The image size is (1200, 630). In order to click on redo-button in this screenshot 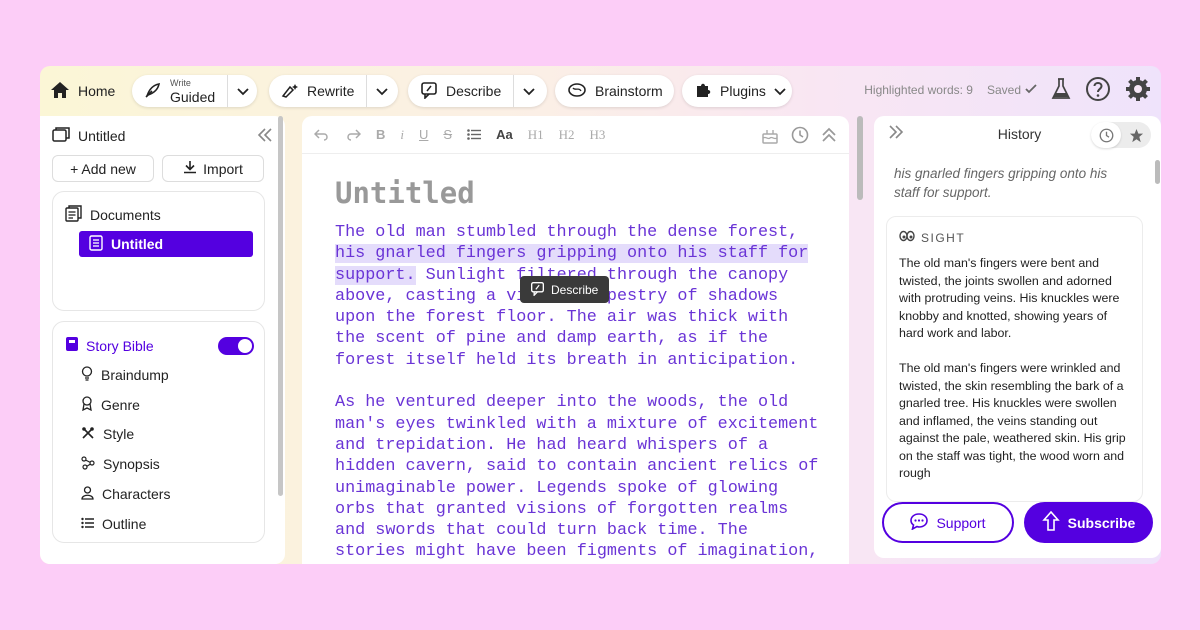, I will do `click(353, 134)`.